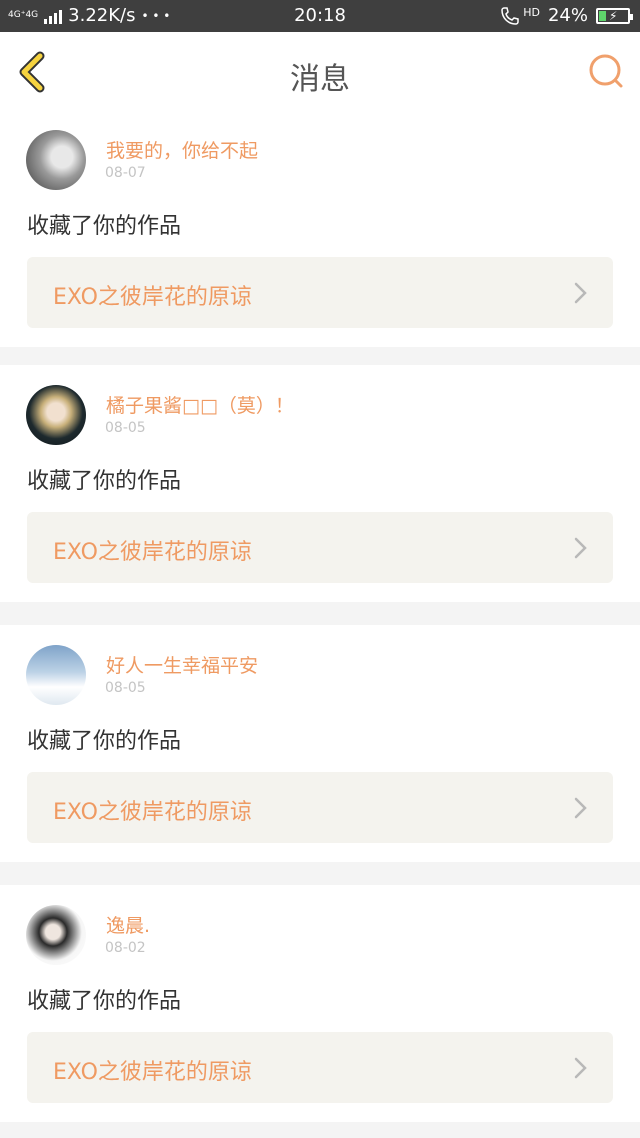 The image size is (640, 1138). What do you see at coordinates (320, 79) in the screenshot?
I see `page-title: 消息` at bounding box center [320, 79].